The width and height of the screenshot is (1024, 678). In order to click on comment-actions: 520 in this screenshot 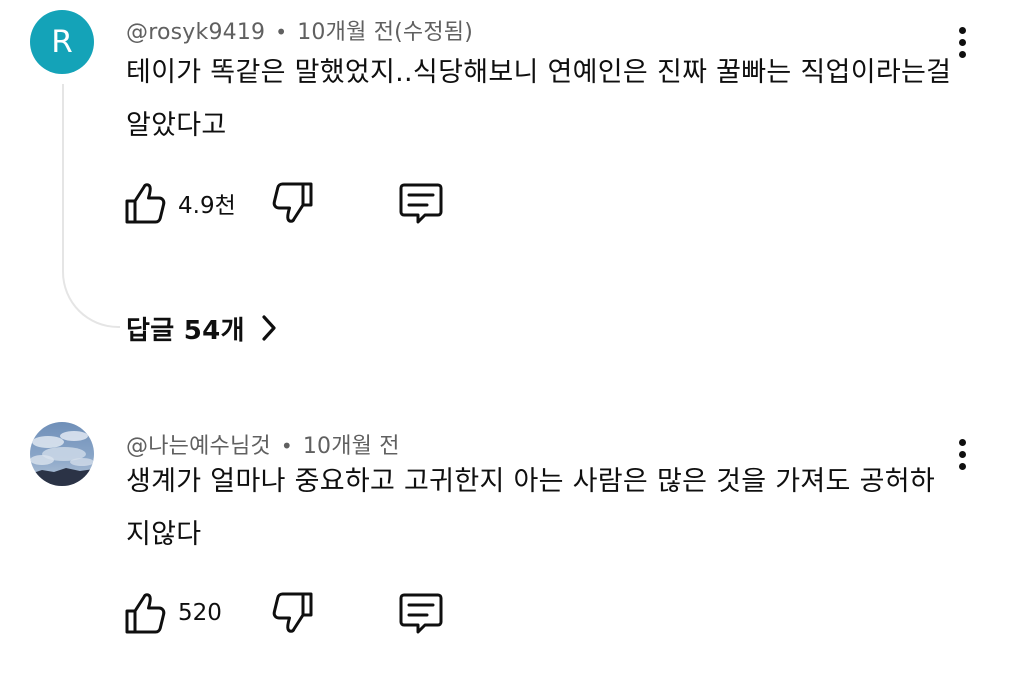, I will do `click(294, 613)`.